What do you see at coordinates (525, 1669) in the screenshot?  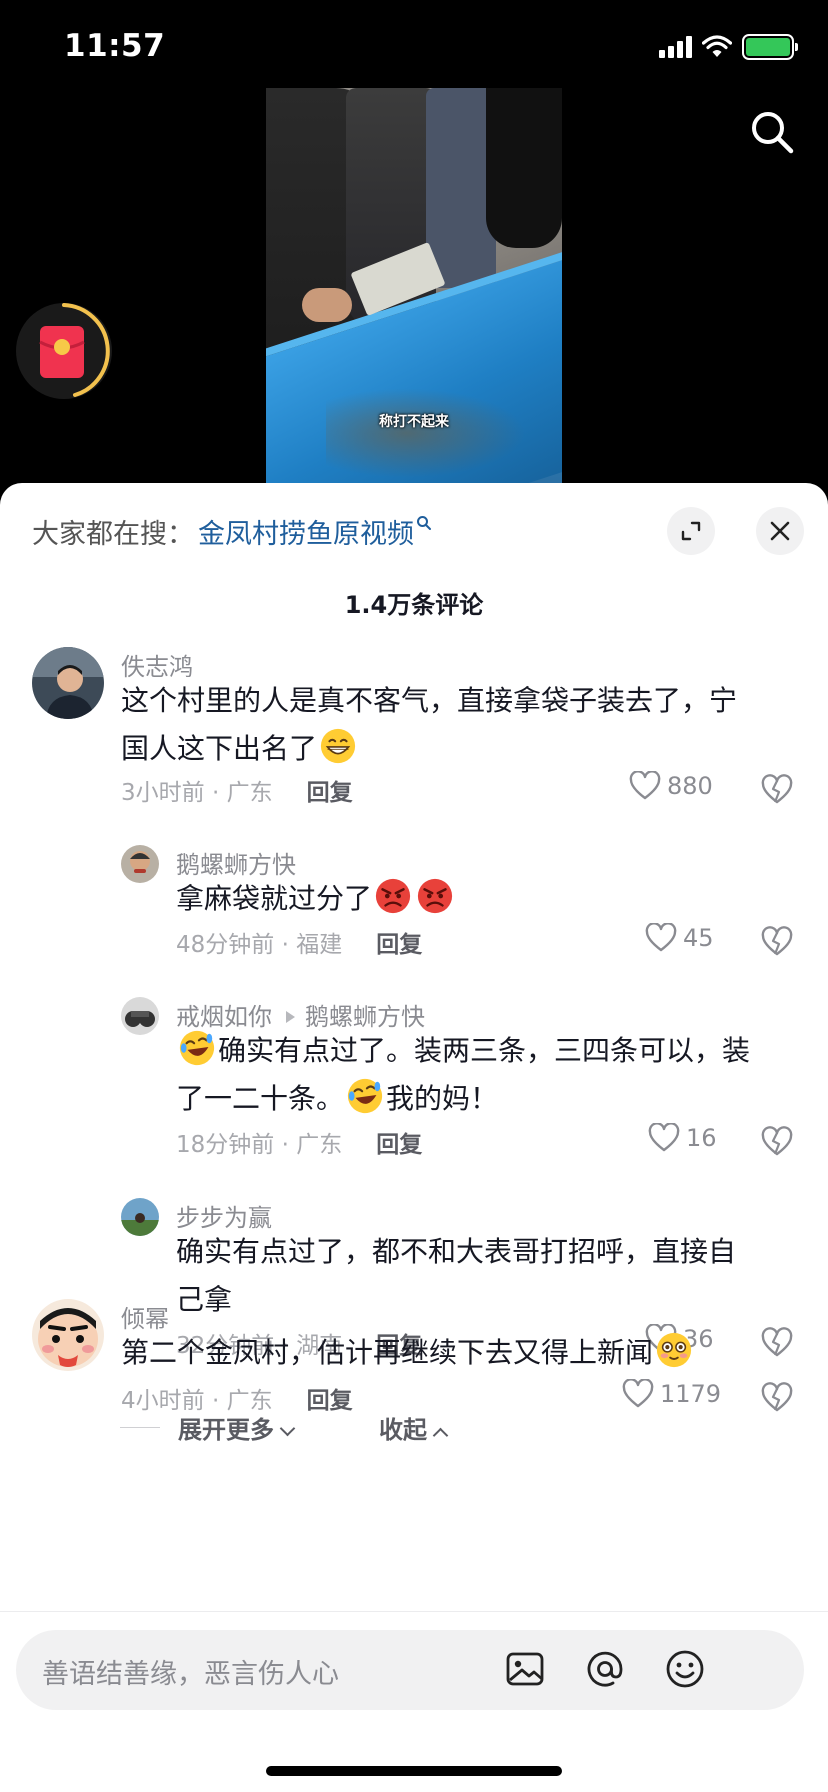 I see `image-icon` at bounding box center [525, 1669].